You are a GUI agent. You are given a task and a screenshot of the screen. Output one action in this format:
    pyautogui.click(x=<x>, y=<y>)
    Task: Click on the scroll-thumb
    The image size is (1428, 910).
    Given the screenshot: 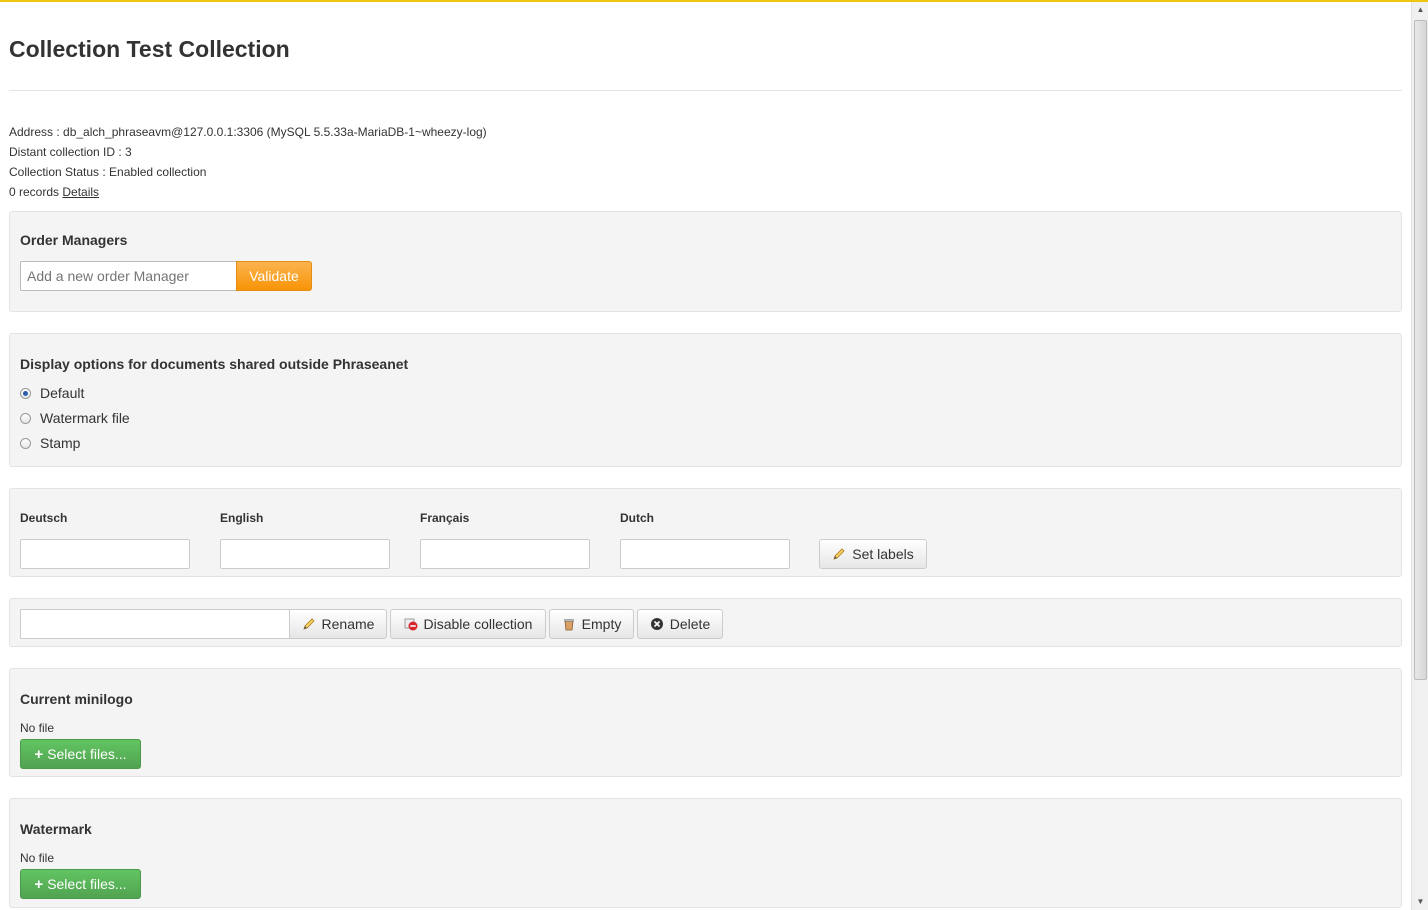 What is the action you would take?
    pyautogui.click(x=1420, y=350)
    